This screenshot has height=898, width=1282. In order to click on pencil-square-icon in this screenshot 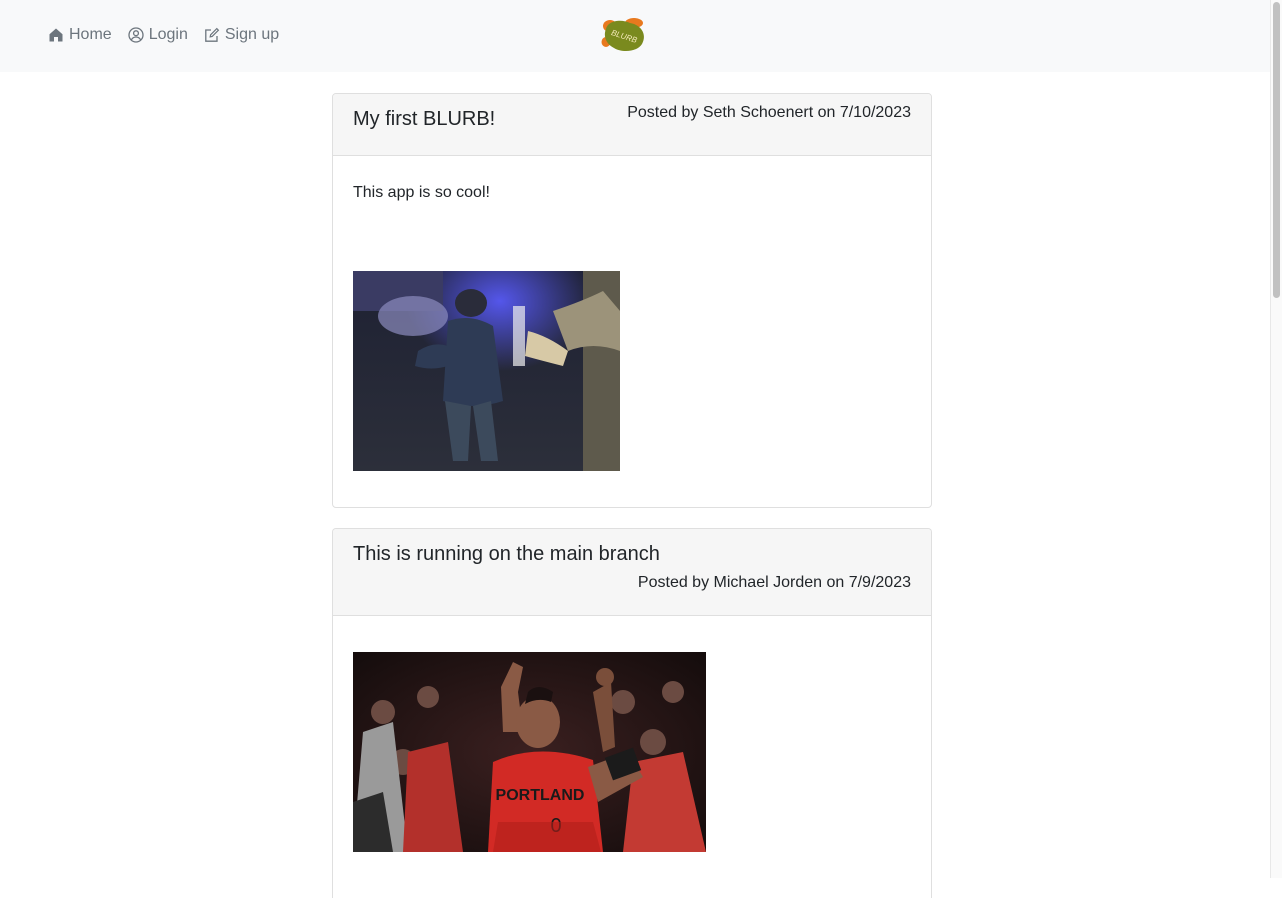, I will do `click(212, 35)`.